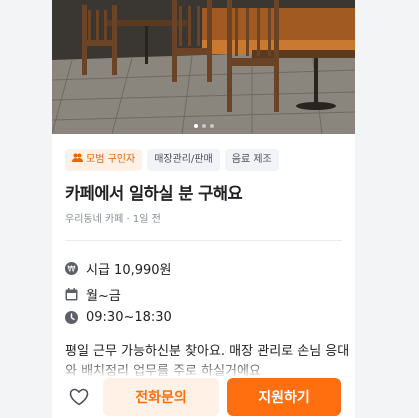 This screenshot has height=418, width=419. What do you see at coordinates (111, 159) in the screenshot?
I see `model-employer-label: 모범 구인자` at bounding box center [111, 159].